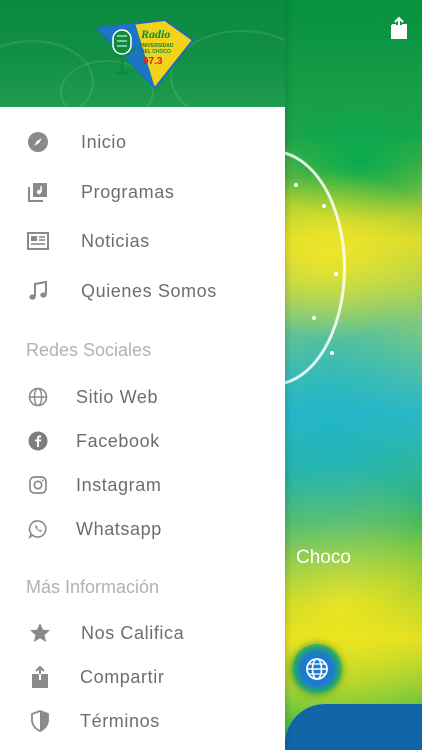  I want to click on menu-item-instagram: Instagram, so click(142, 485).